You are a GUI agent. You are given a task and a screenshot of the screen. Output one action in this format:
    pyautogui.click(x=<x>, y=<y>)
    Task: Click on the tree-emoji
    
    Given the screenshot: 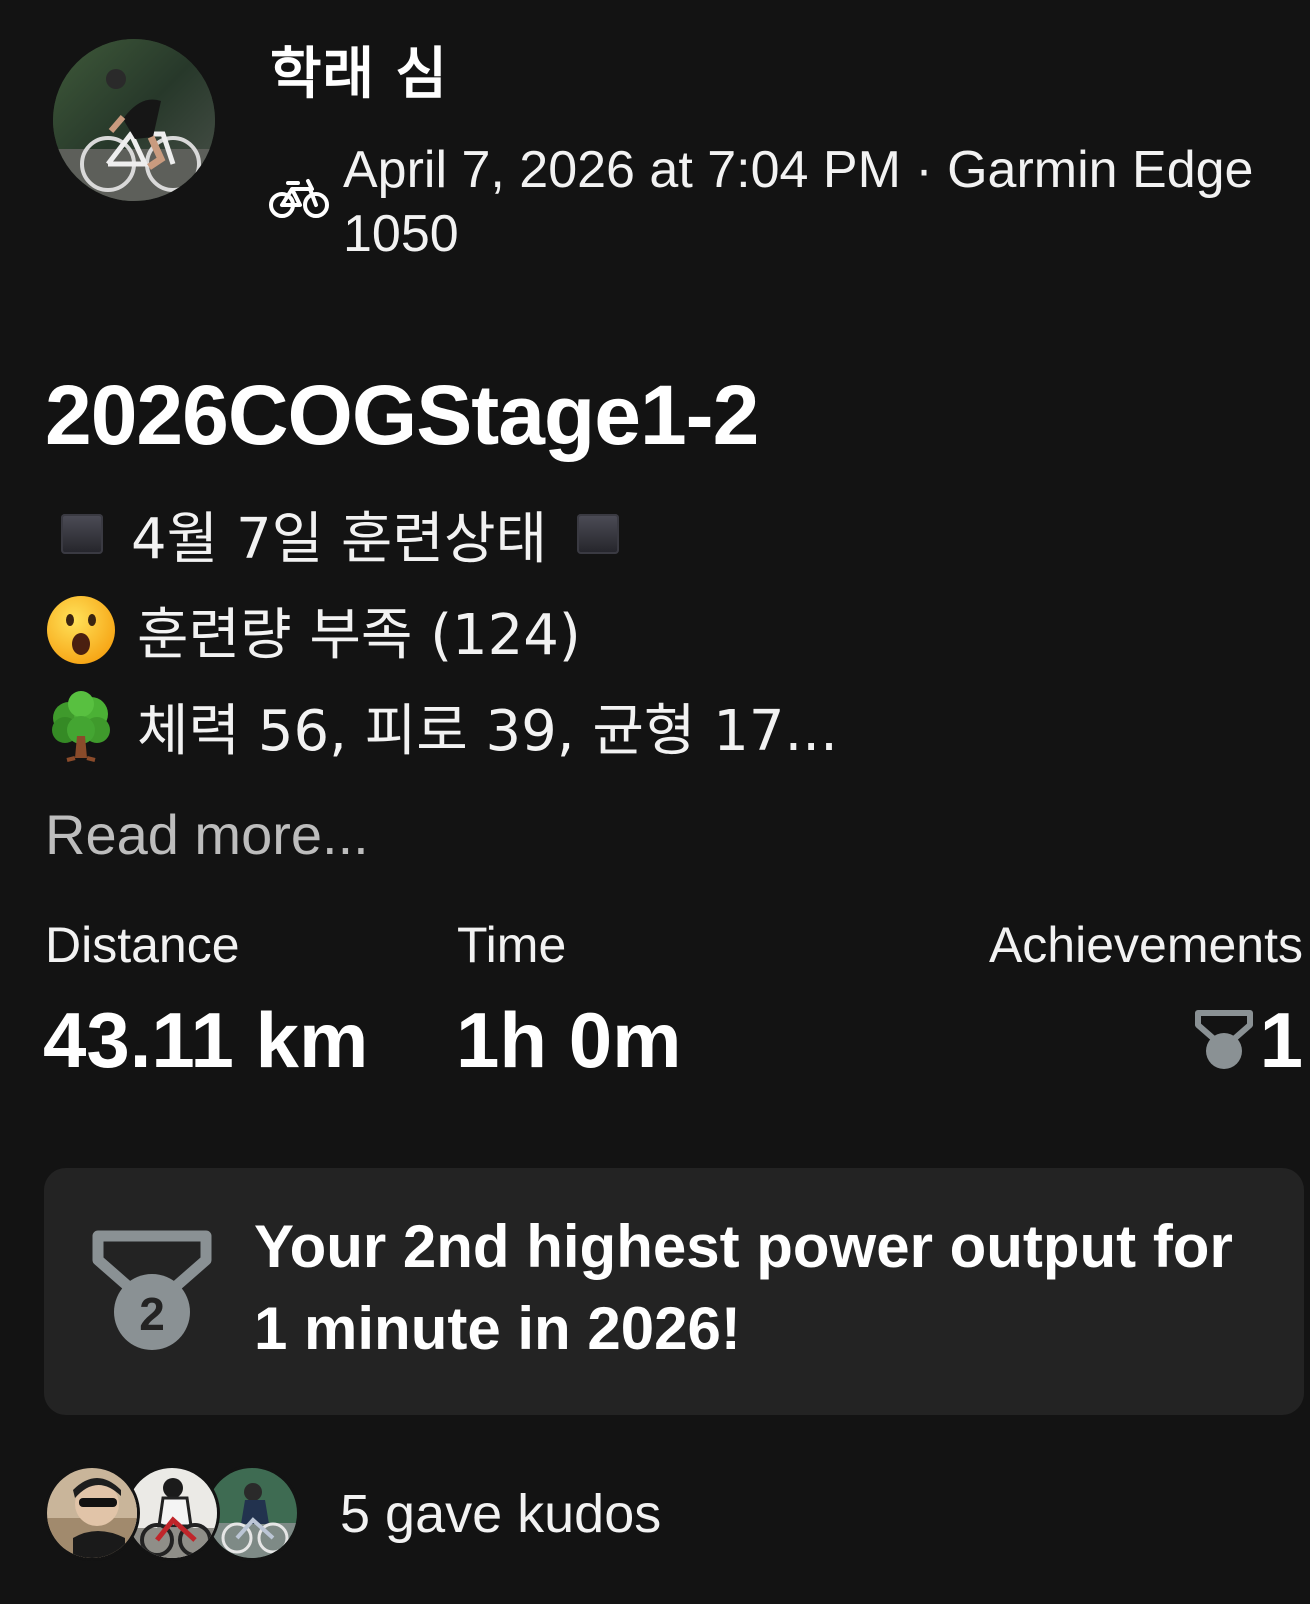 What is the action you would take?
    pyautogui.click(x=81, y=726)
    